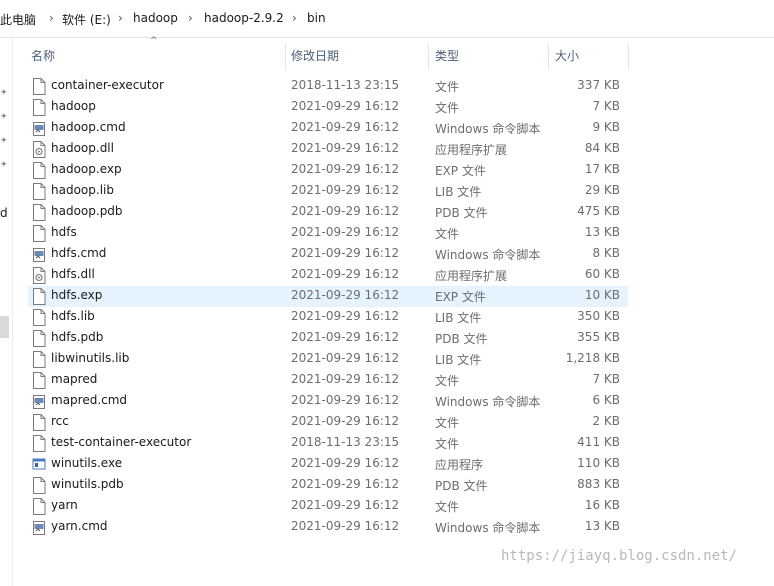  What do you see at coordinates (43, 56) in the screenshot?
I see `column-header-name: 名称` at bounding box center [43, 56].